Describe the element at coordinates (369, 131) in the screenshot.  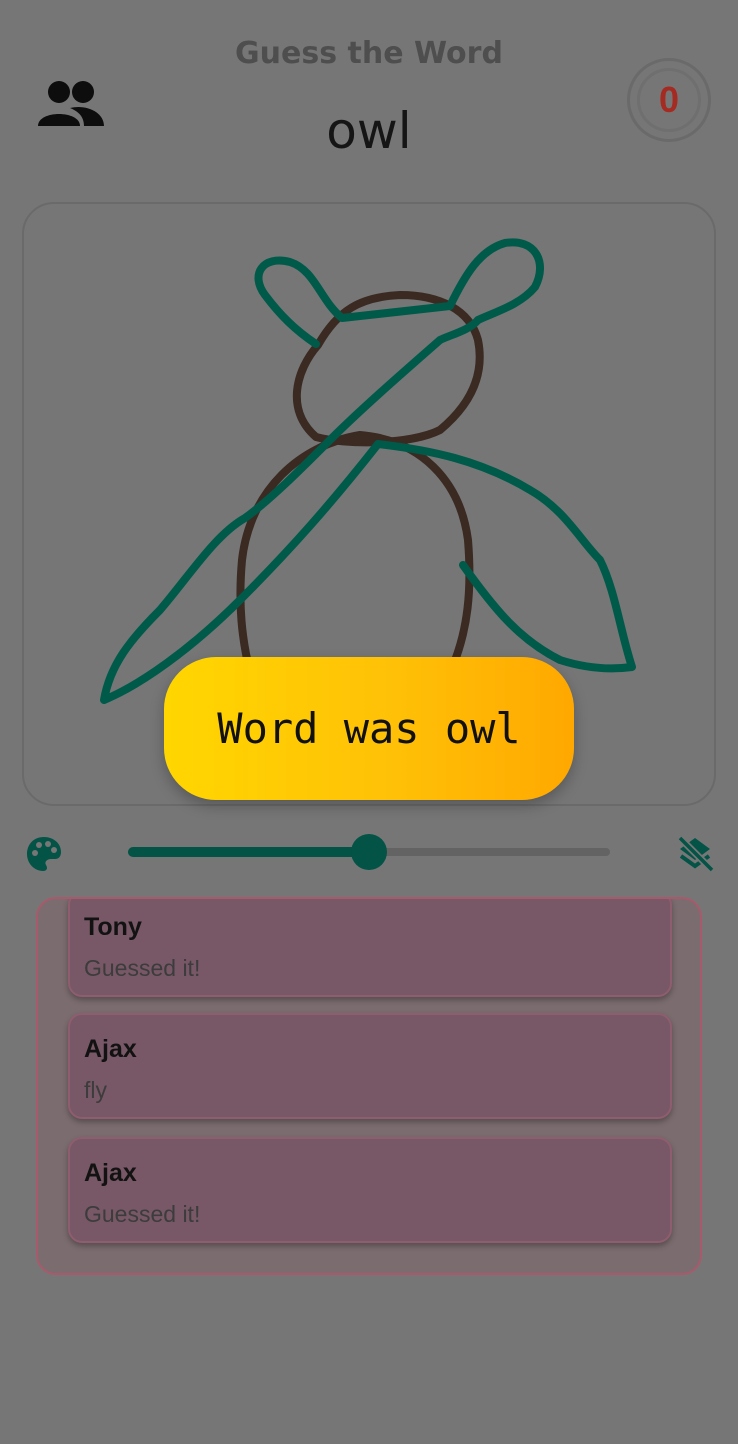
I see `word-display: owl` at that location.